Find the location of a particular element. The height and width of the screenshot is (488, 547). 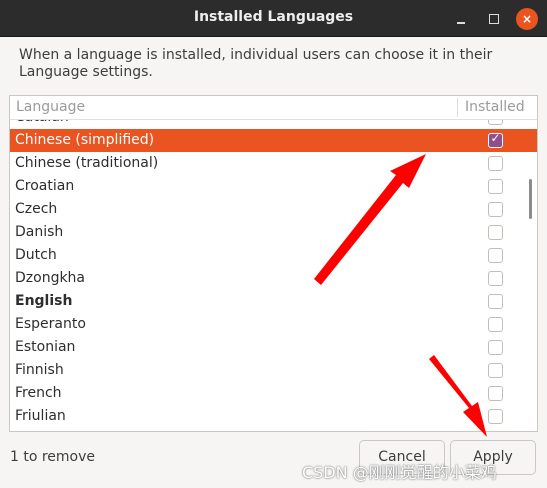

watermark-text: CSDN @刚刚觉醒的小菜鸡 is located at coordinates (399, 472).